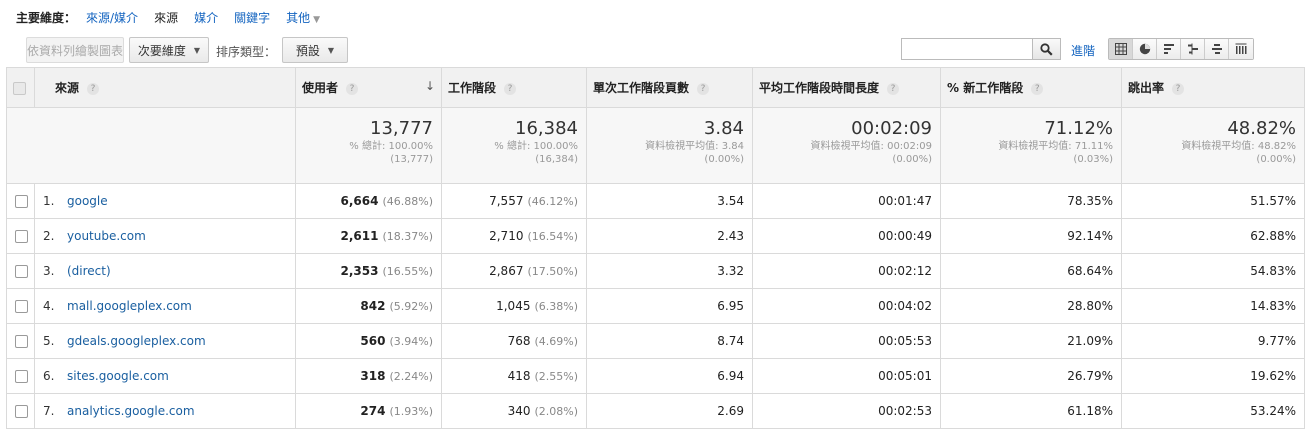  I want to click on total-cell: 00:02:09 資料檢視平均值: 00:02:09 (0.00%), so click(846, 145).